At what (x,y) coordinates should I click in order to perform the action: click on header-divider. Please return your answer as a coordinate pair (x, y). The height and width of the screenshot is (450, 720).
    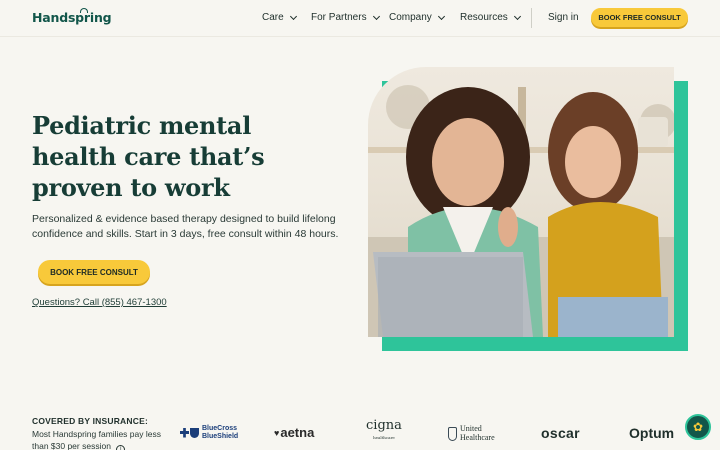
    Looking at the image, I should click on (360, 36).